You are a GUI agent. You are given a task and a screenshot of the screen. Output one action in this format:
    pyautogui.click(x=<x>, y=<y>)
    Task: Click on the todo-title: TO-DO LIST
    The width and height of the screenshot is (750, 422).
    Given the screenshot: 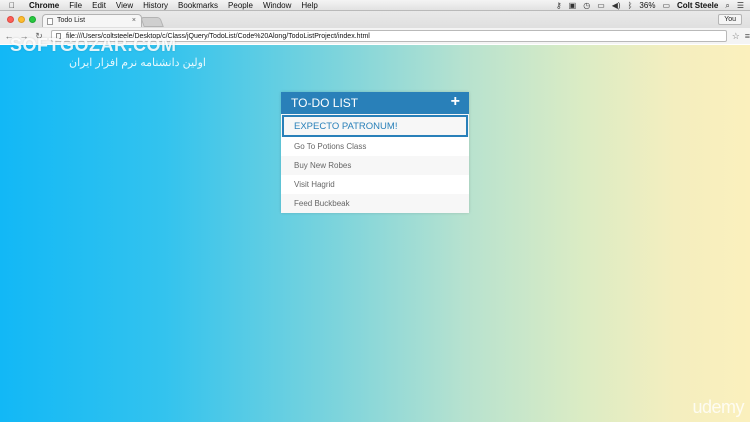 What is the action you would take?
    pyautogui.click(x=325, y=103)
    